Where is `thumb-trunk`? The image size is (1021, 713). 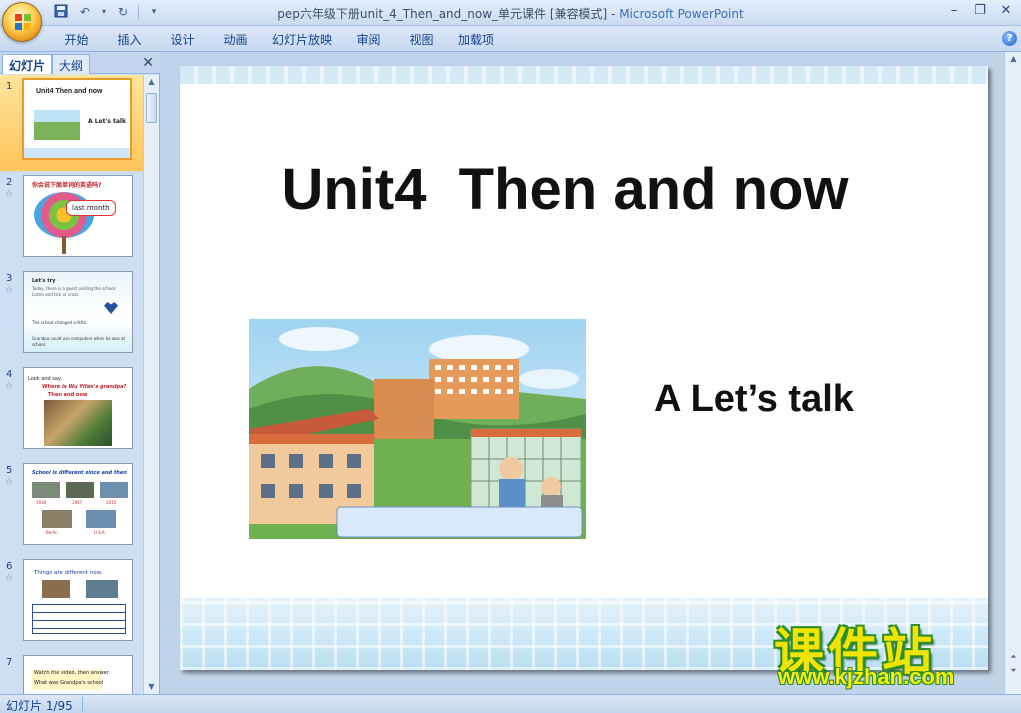 thumb-trunk is located at coordinates (64, 245).